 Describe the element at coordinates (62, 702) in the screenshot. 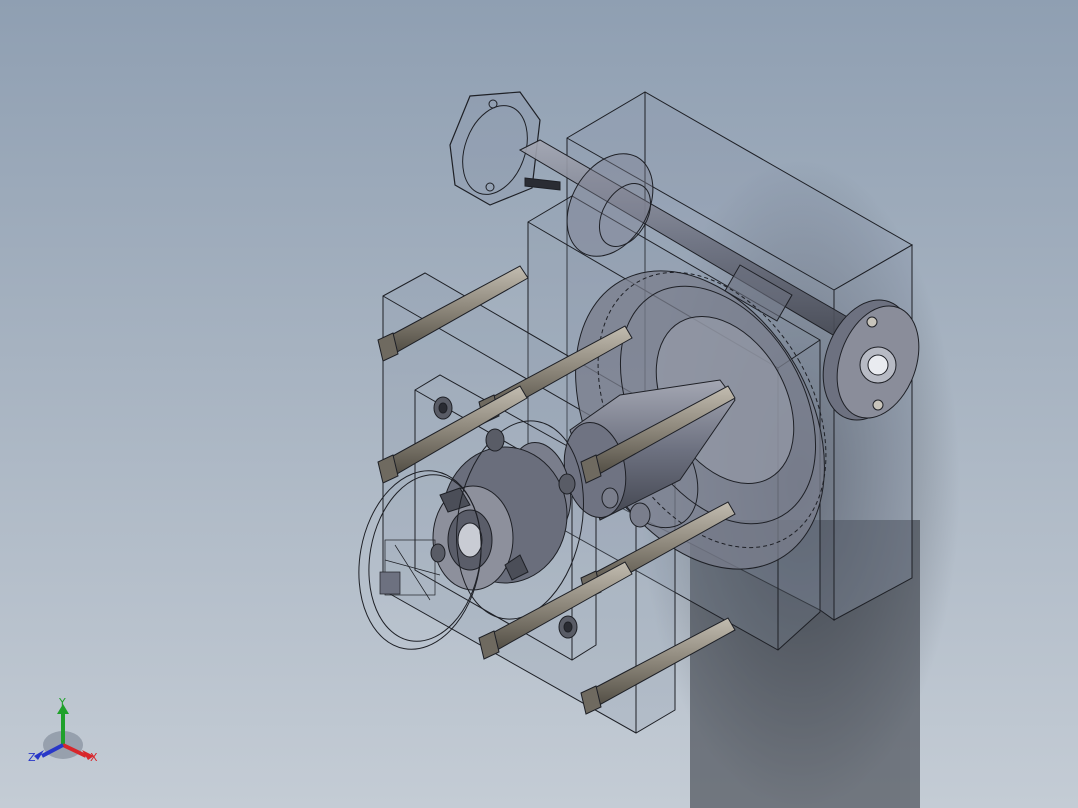

I see `y-axis-label: Y` at that location.